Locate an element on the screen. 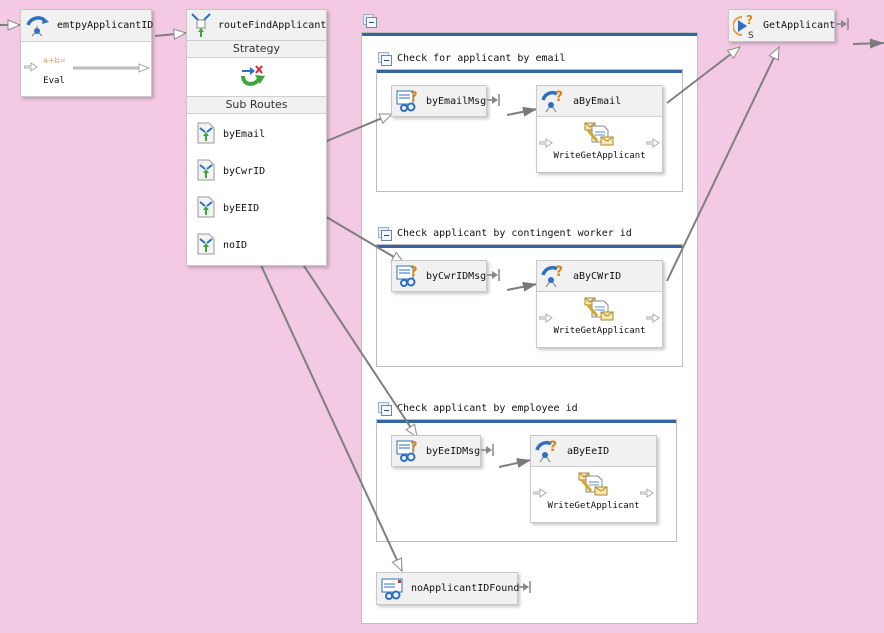 The image size is (884, 633). svg-text: a+b= is located at coordinates (54, 60).